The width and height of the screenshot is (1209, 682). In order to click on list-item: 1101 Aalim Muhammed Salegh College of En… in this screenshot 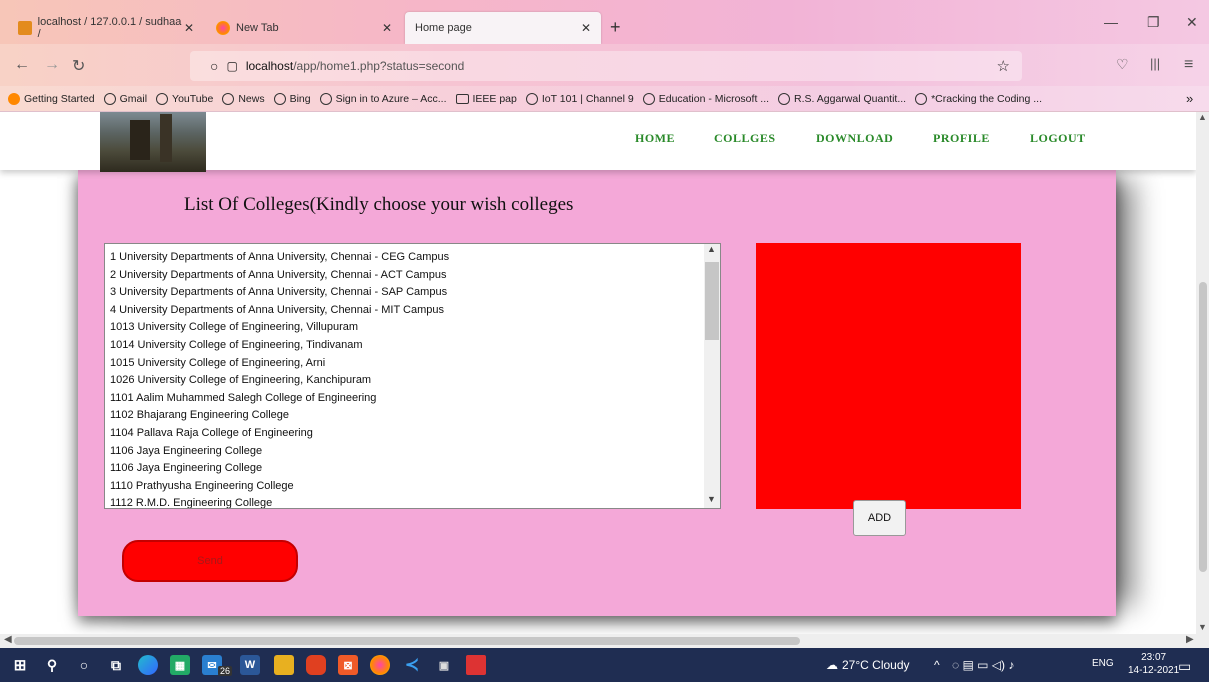, I will do `click(407, 399)`.